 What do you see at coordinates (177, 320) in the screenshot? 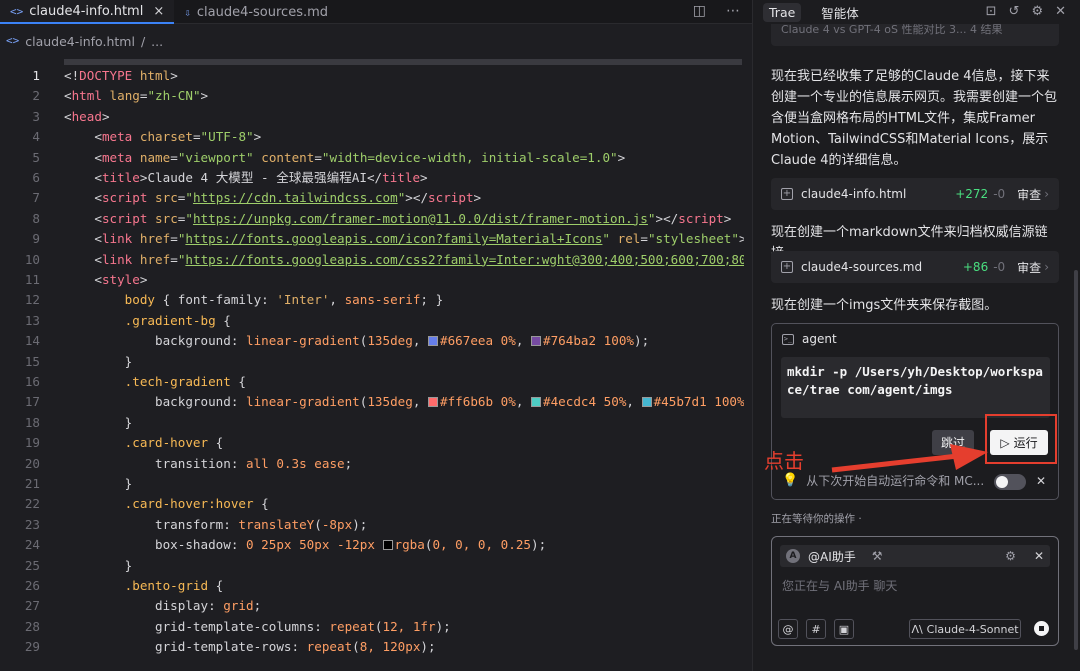
I see `code-line: .gradient-bg {` at bounding box center [177, 320].